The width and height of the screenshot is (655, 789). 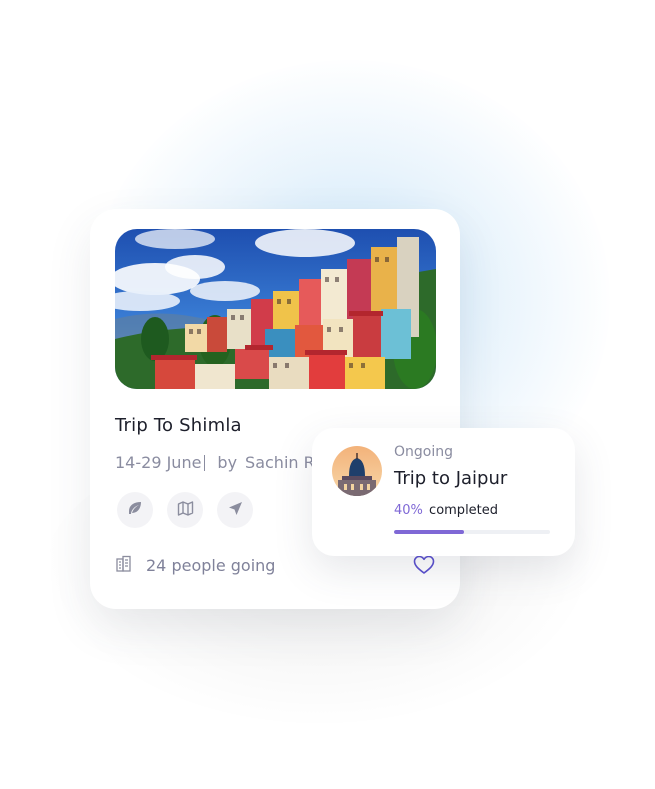 What do you see at coordinates (357, 471) in the screenshot?
I see `jaipur-avatar` at bounding box center [357, 471].